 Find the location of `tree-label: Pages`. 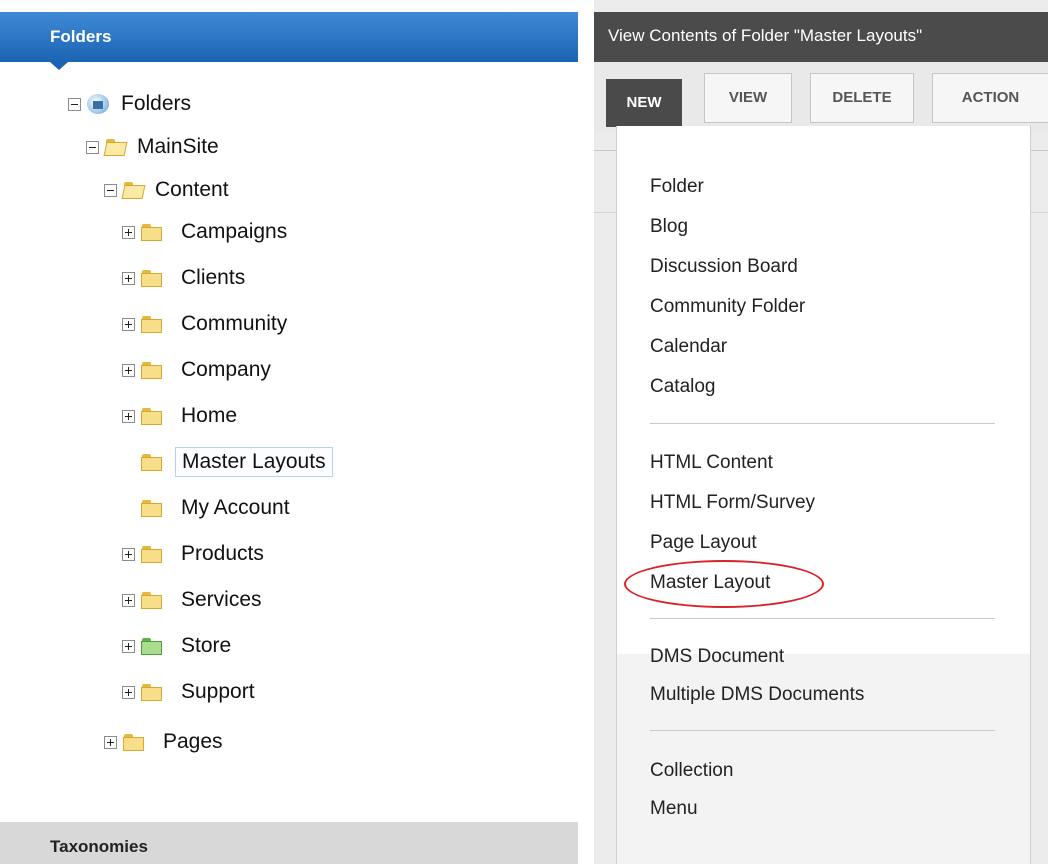

tree-label: Pages is located at coordinates (193, 742).